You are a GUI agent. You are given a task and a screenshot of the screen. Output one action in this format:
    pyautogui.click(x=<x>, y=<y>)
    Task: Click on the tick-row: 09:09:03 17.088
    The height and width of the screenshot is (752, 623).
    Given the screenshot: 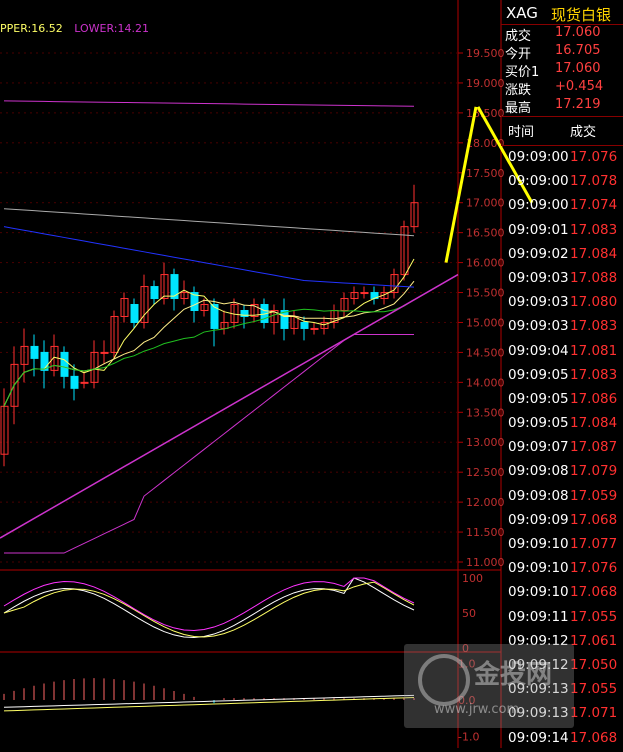 What is the action you would take?
    pyautogui.click(x=562, y=280)
    